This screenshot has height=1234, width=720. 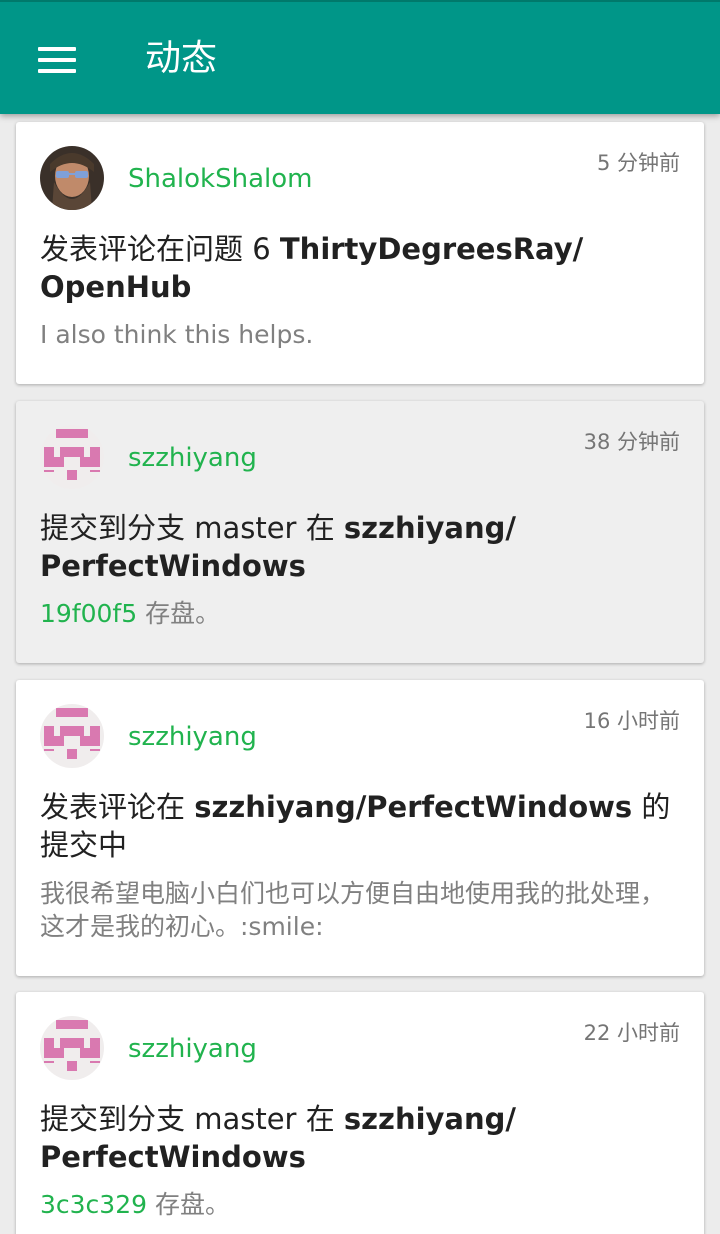 I want to click on commit-sha-link: 3c3c329, so click(x=93, y=1204).